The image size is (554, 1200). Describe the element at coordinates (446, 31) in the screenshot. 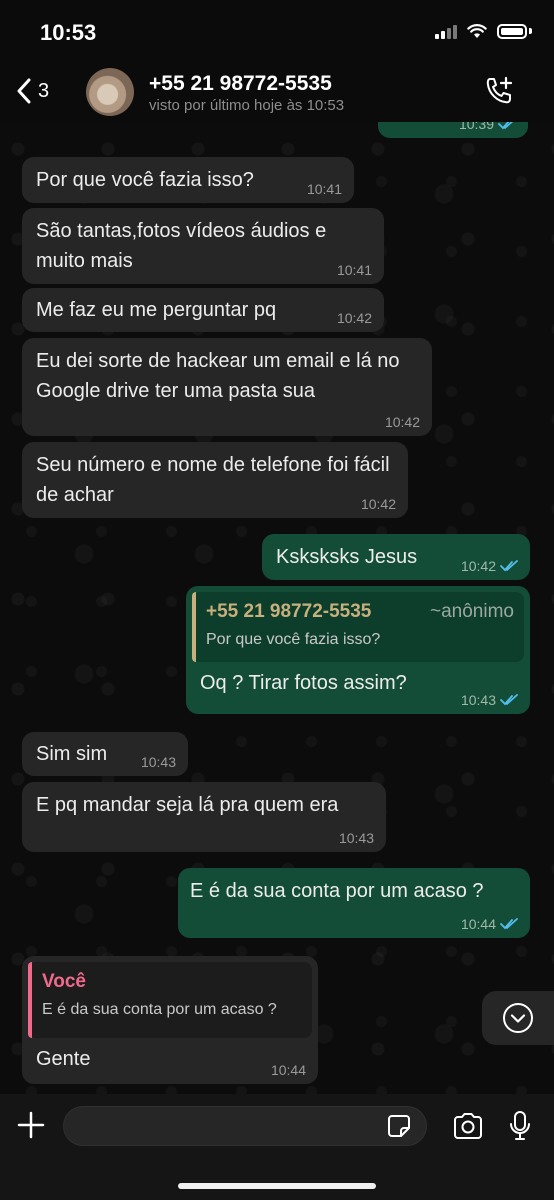

I see `cellular-signal-icon` at that location.